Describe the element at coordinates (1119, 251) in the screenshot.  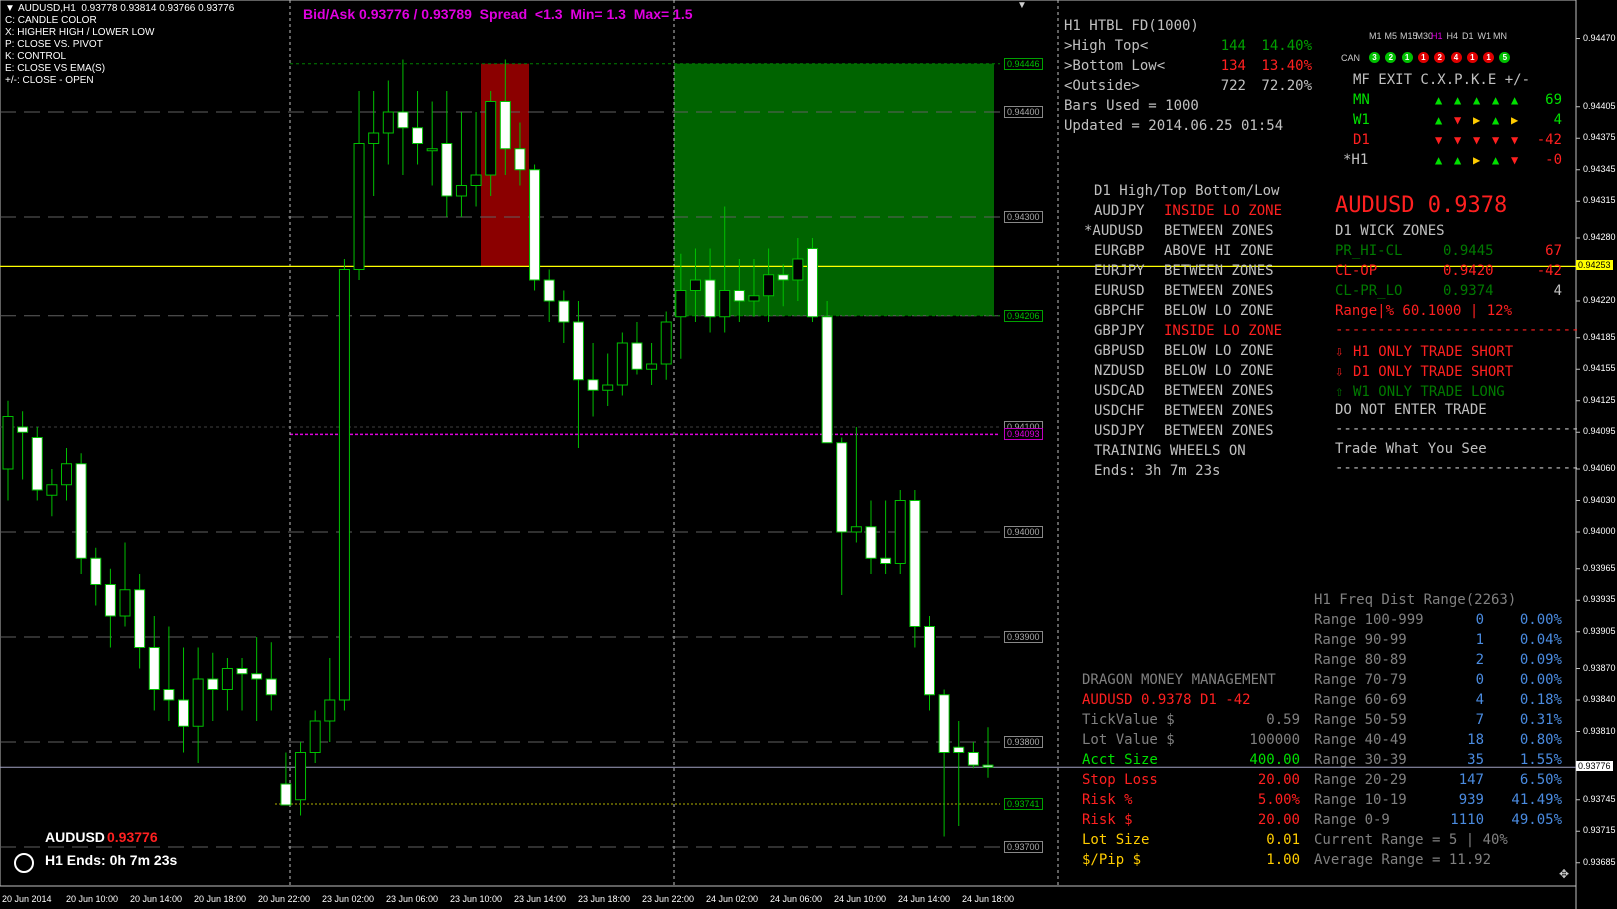
I see `zone-pair: EURGBP` at that location.